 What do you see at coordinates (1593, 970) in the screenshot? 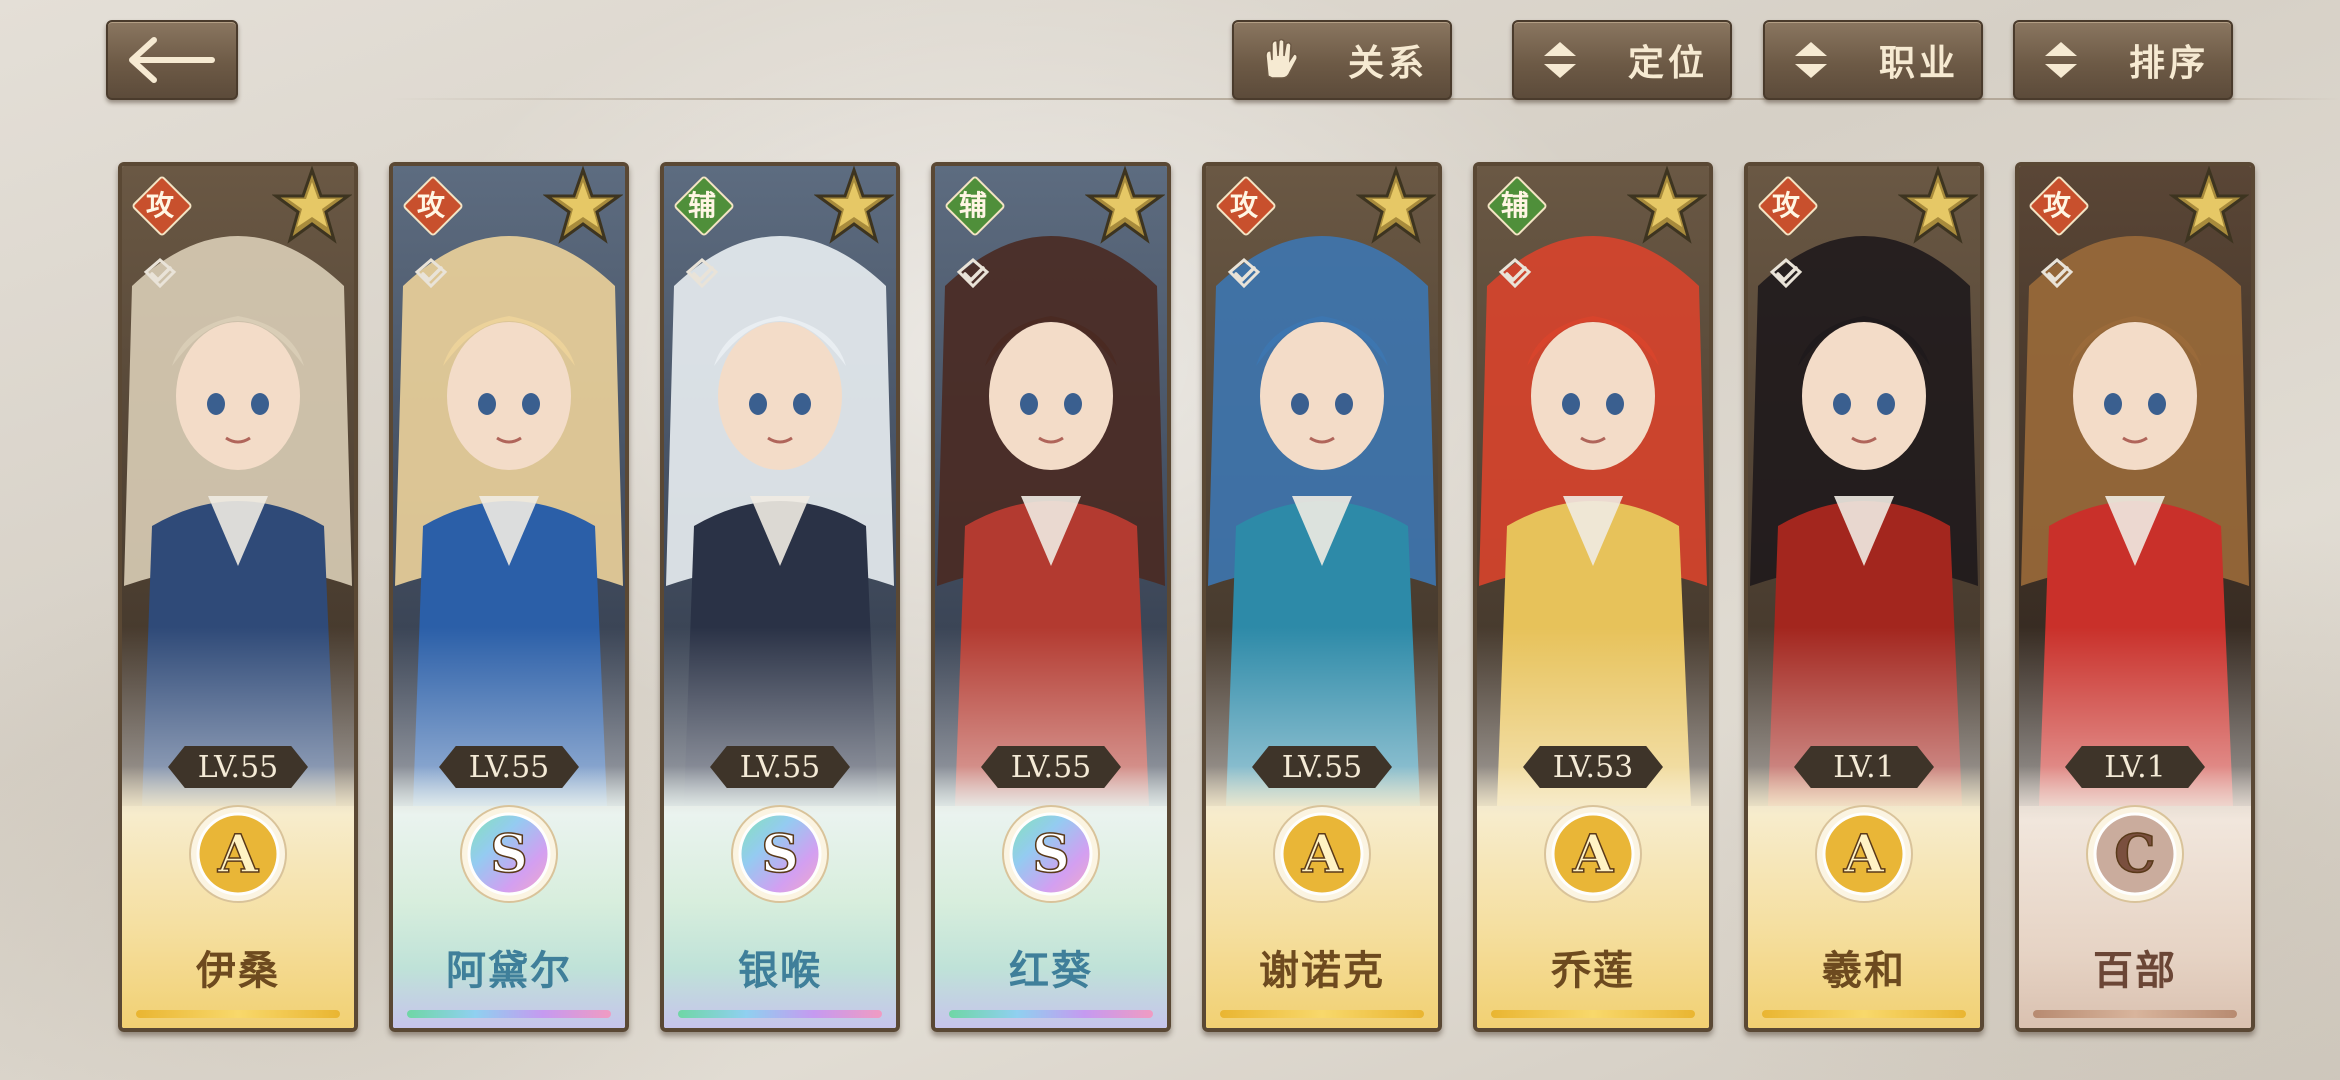
I see `character-name: 乔莲` at bounding box center [1593, 970].